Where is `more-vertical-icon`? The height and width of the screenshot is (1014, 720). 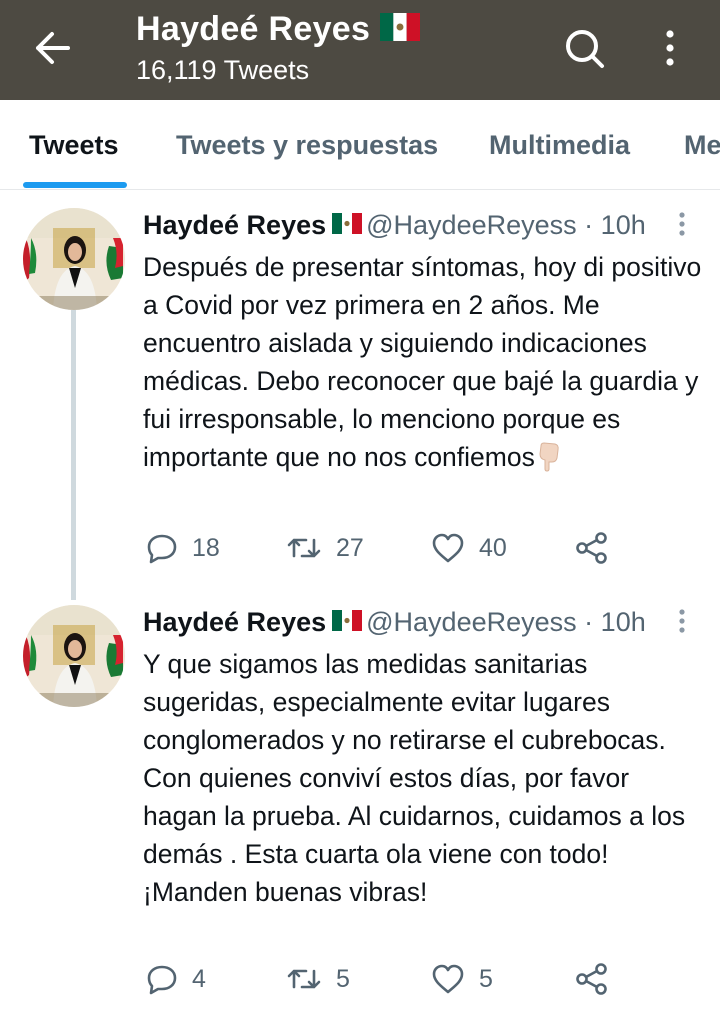 more-vertical-icon is located at coordinates (670, 48).